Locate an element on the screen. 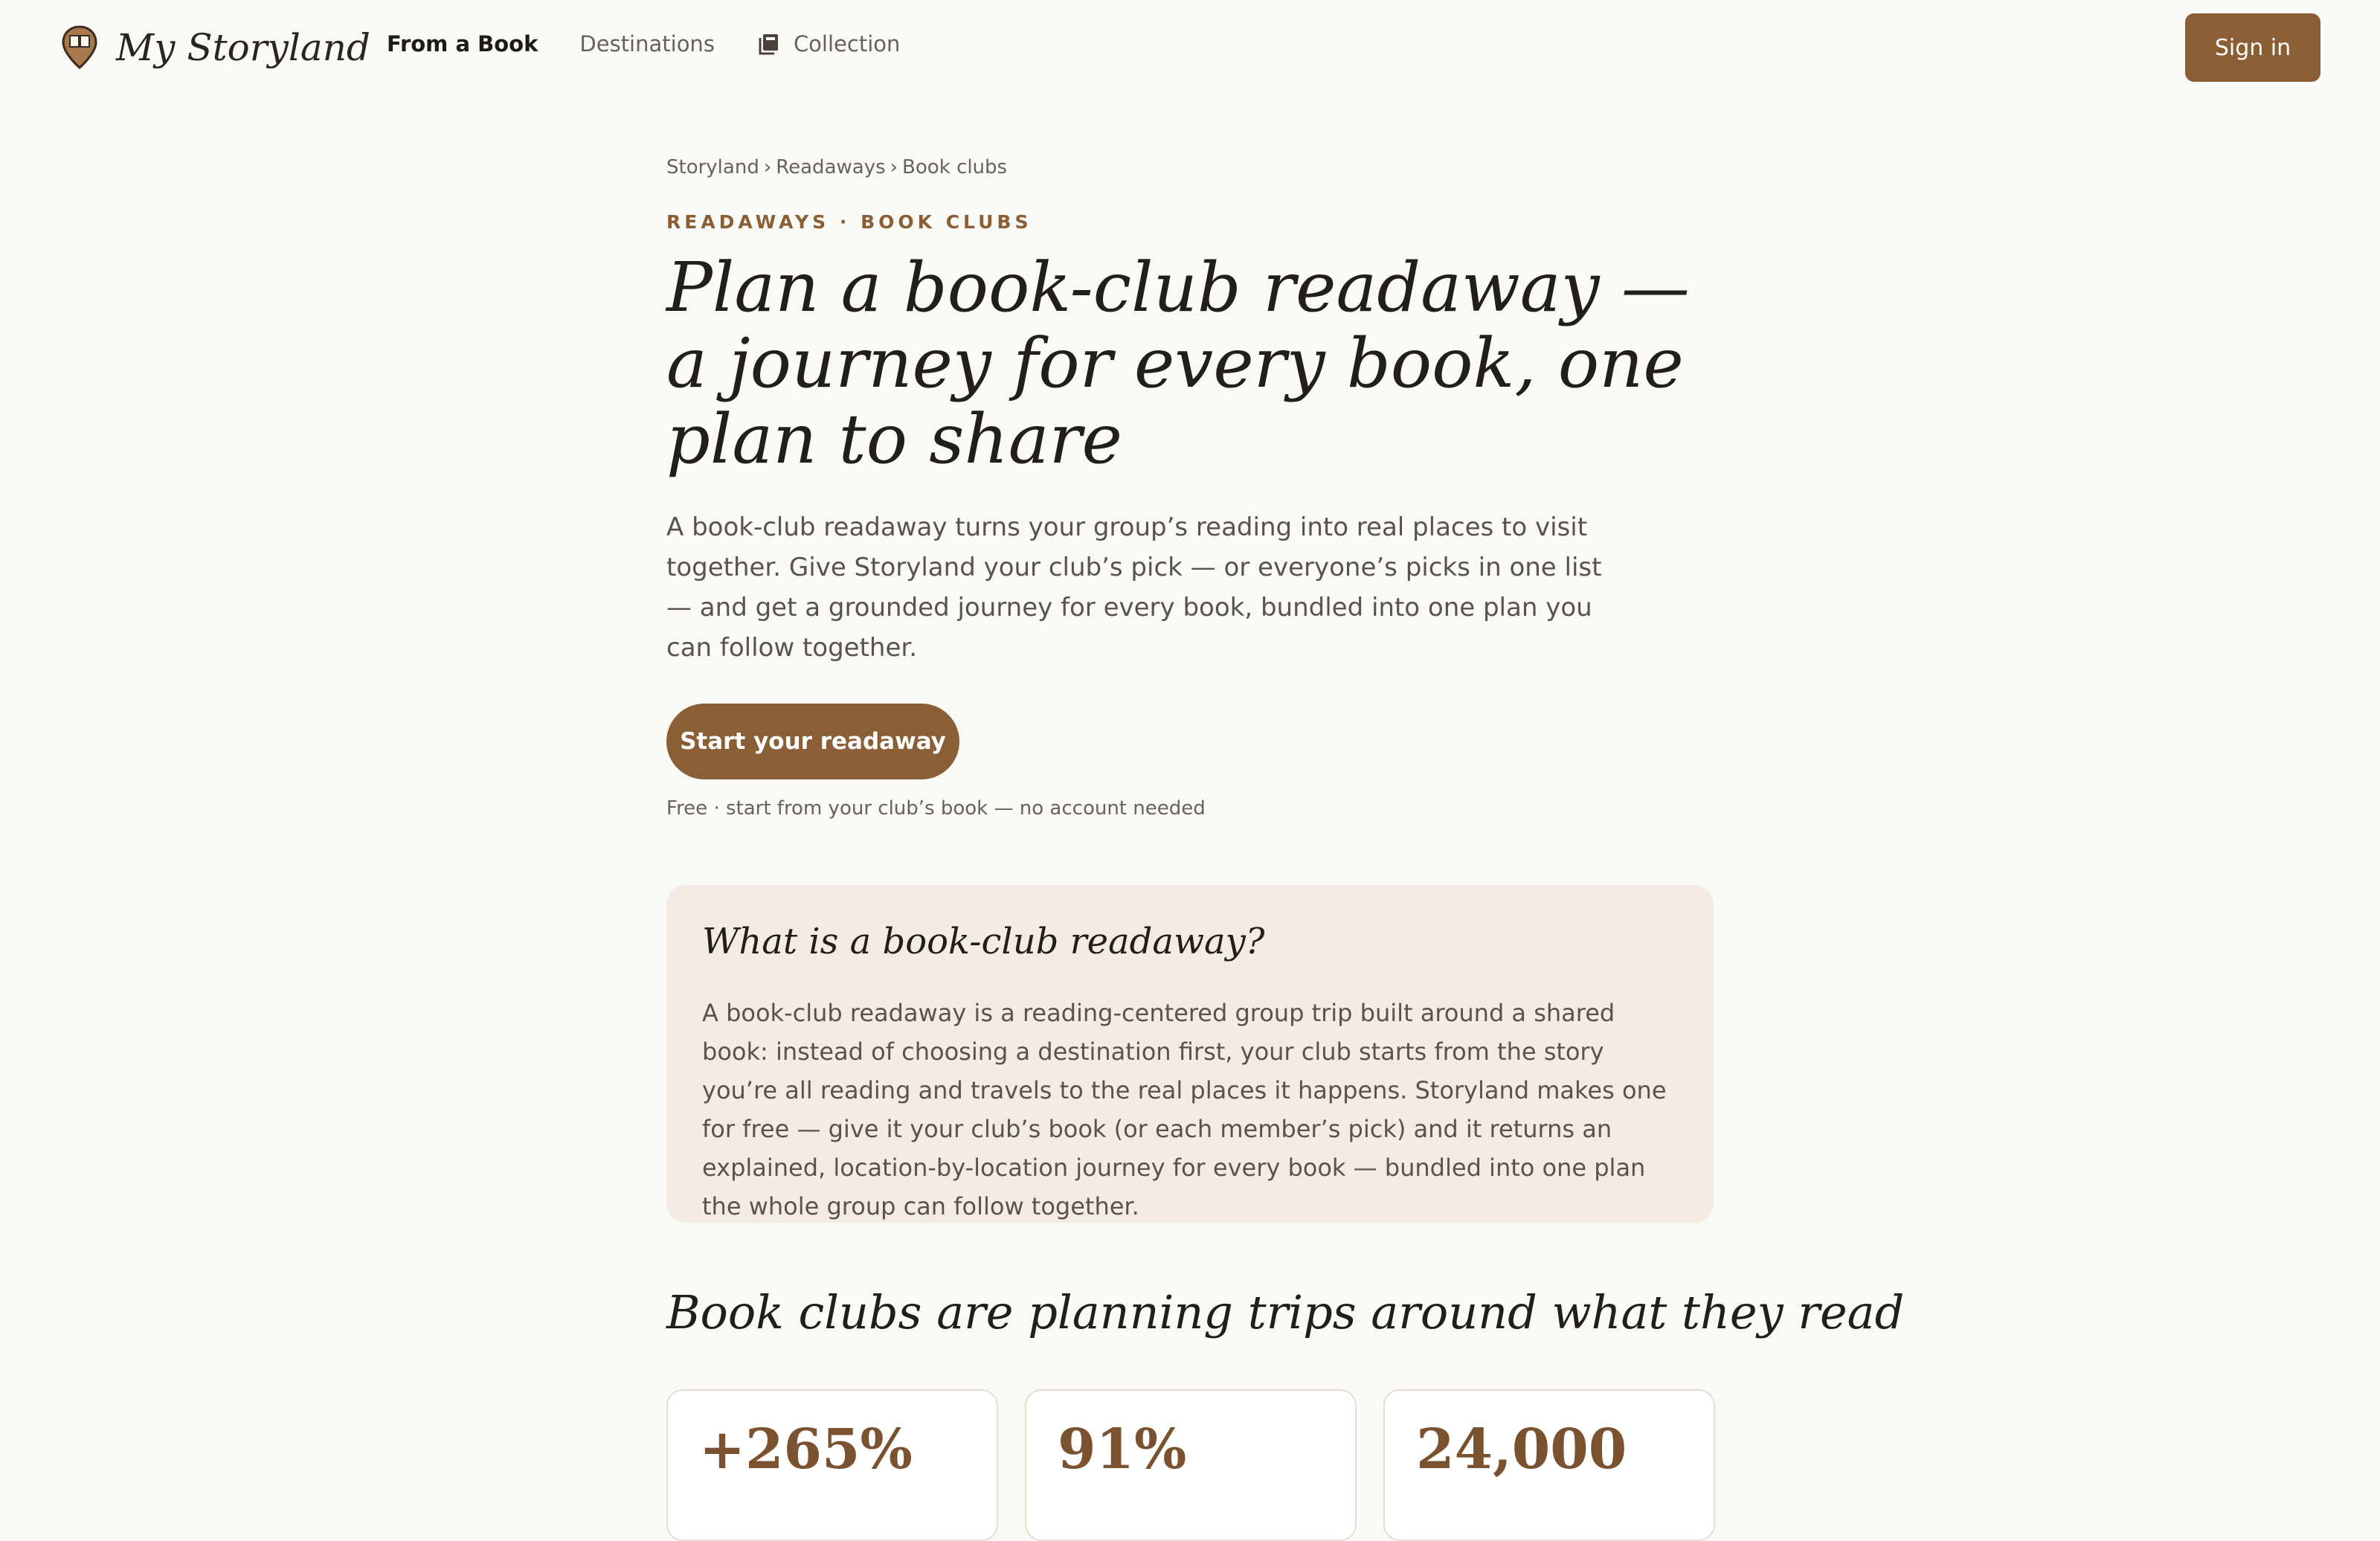  start-readaway-button: Start your readaway is located at coordinates (813, 741).